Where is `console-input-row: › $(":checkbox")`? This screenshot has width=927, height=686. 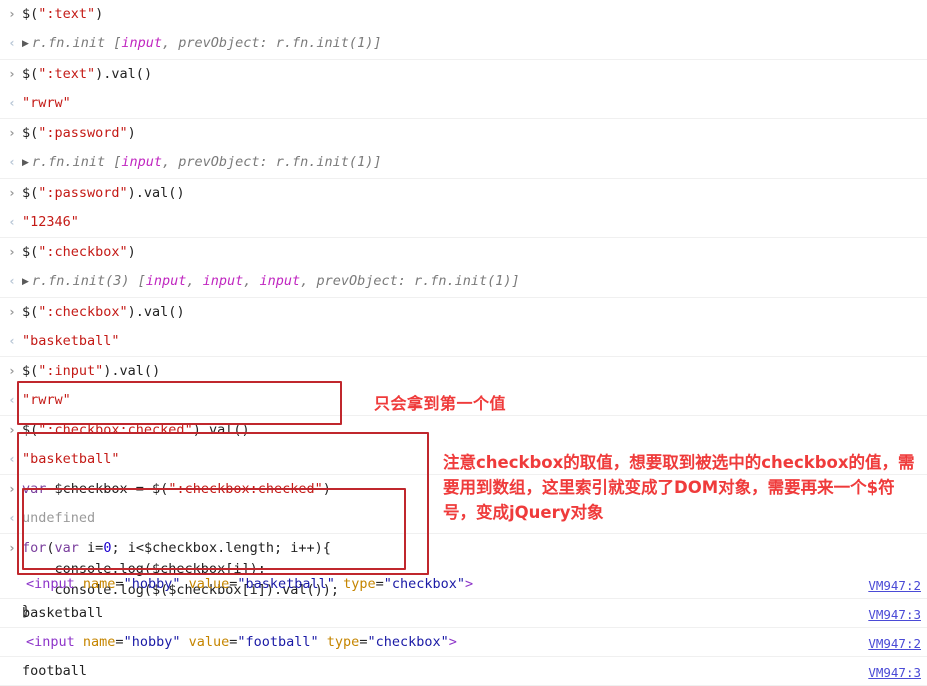 console-input-row: › $(":checkbox") is located at coordinates (463, 252).